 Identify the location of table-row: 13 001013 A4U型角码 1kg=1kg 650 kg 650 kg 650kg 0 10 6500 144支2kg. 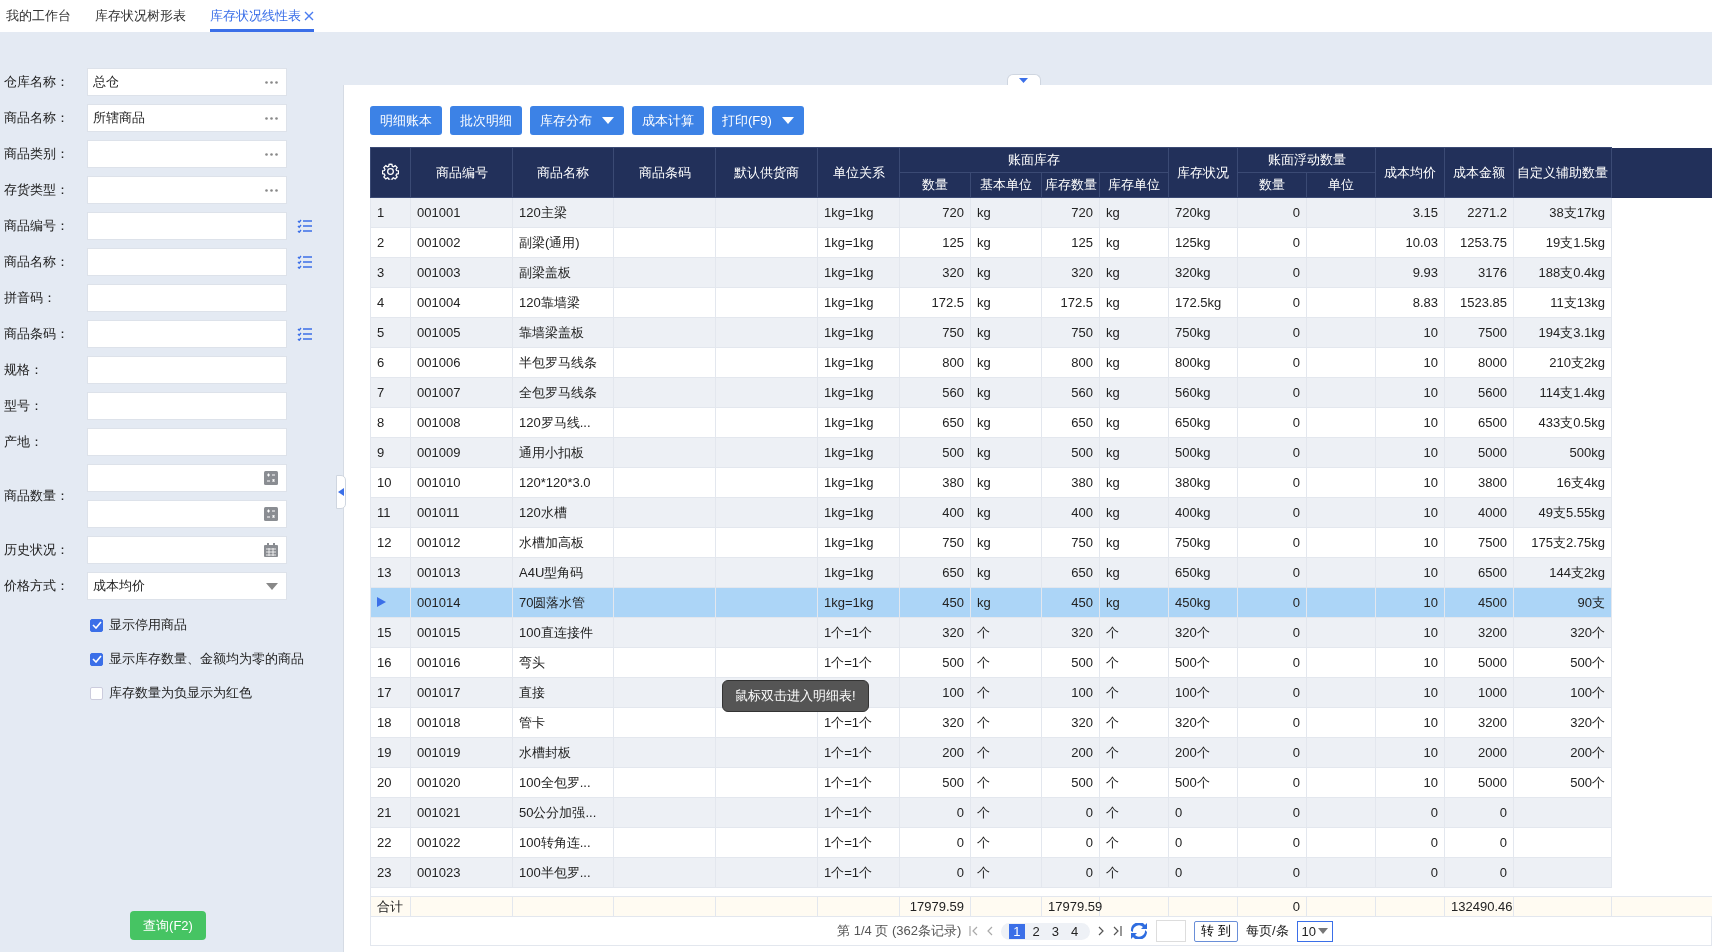
(1041, 572).